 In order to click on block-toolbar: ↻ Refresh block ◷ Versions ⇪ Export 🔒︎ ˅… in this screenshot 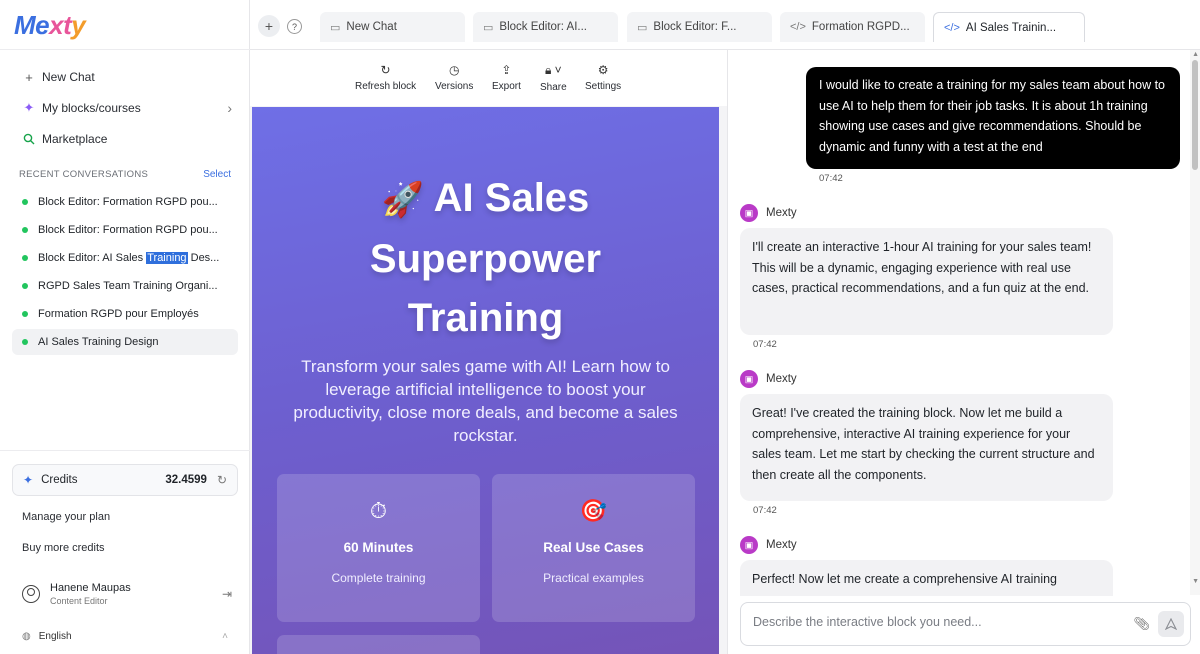, I will do `click(488, 78)`.